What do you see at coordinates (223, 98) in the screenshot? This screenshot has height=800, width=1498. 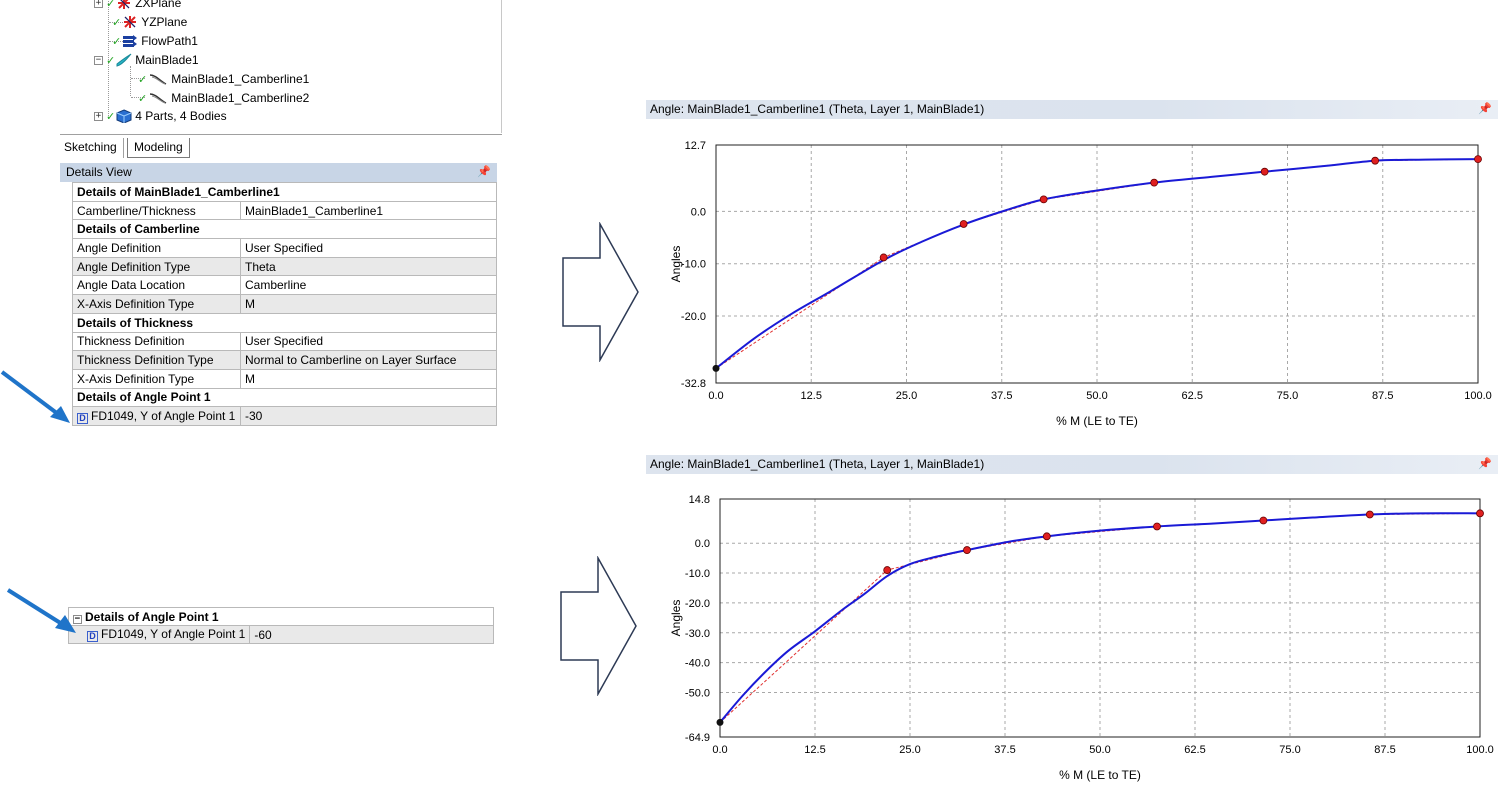 I see `tree-item-camberline2: ✓ MainBlade1_Camberline2` at bounding box center [223, 98].